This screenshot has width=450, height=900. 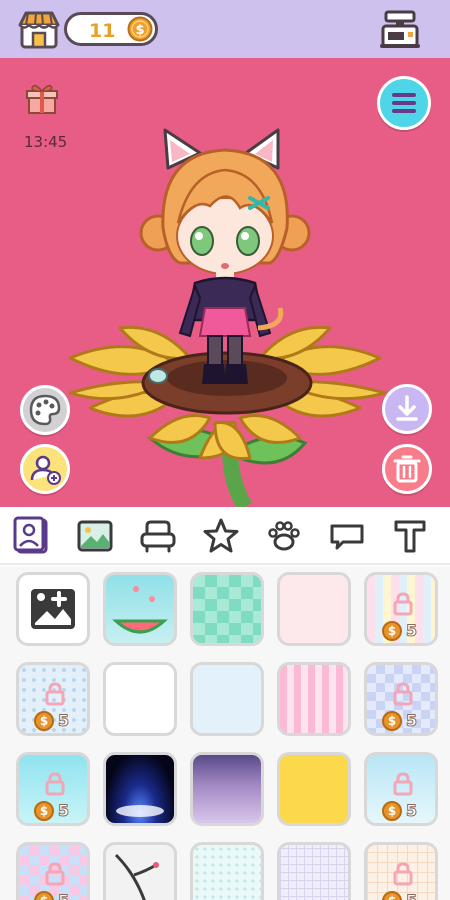 I want to click on armchair-icon, so click(x=158, y=536).